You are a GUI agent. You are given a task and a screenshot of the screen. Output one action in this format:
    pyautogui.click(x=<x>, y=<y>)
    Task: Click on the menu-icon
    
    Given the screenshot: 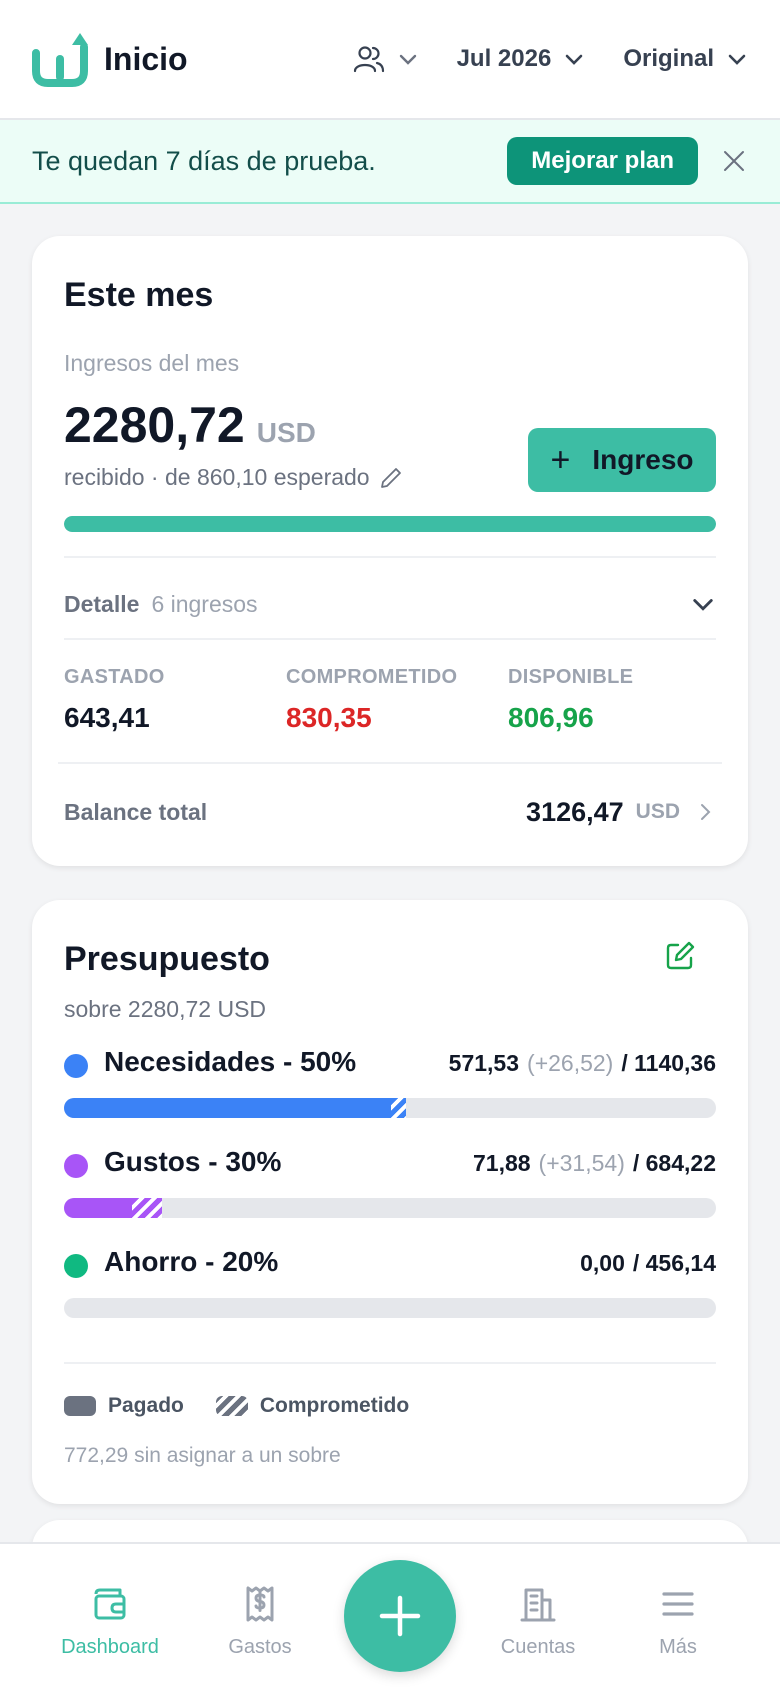 What is the action you would take?
    pyautogui.click(x=678, y=1604)
    